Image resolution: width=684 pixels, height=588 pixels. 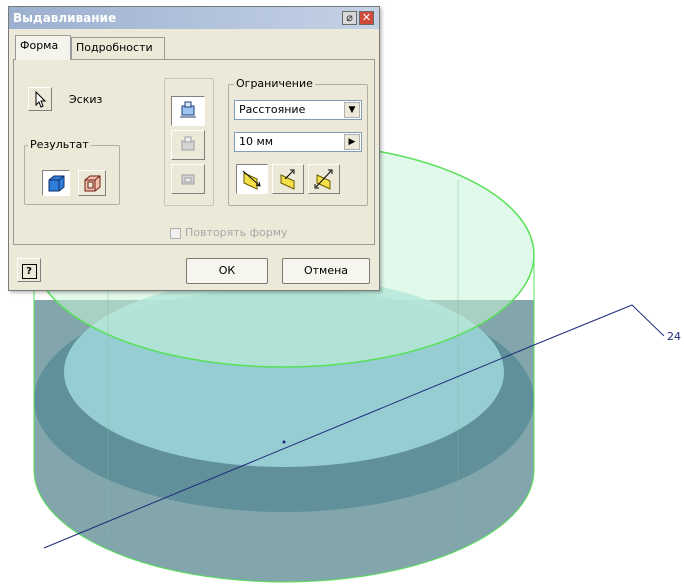 I want to click on help-button: ?, so click(x=29, y=270).